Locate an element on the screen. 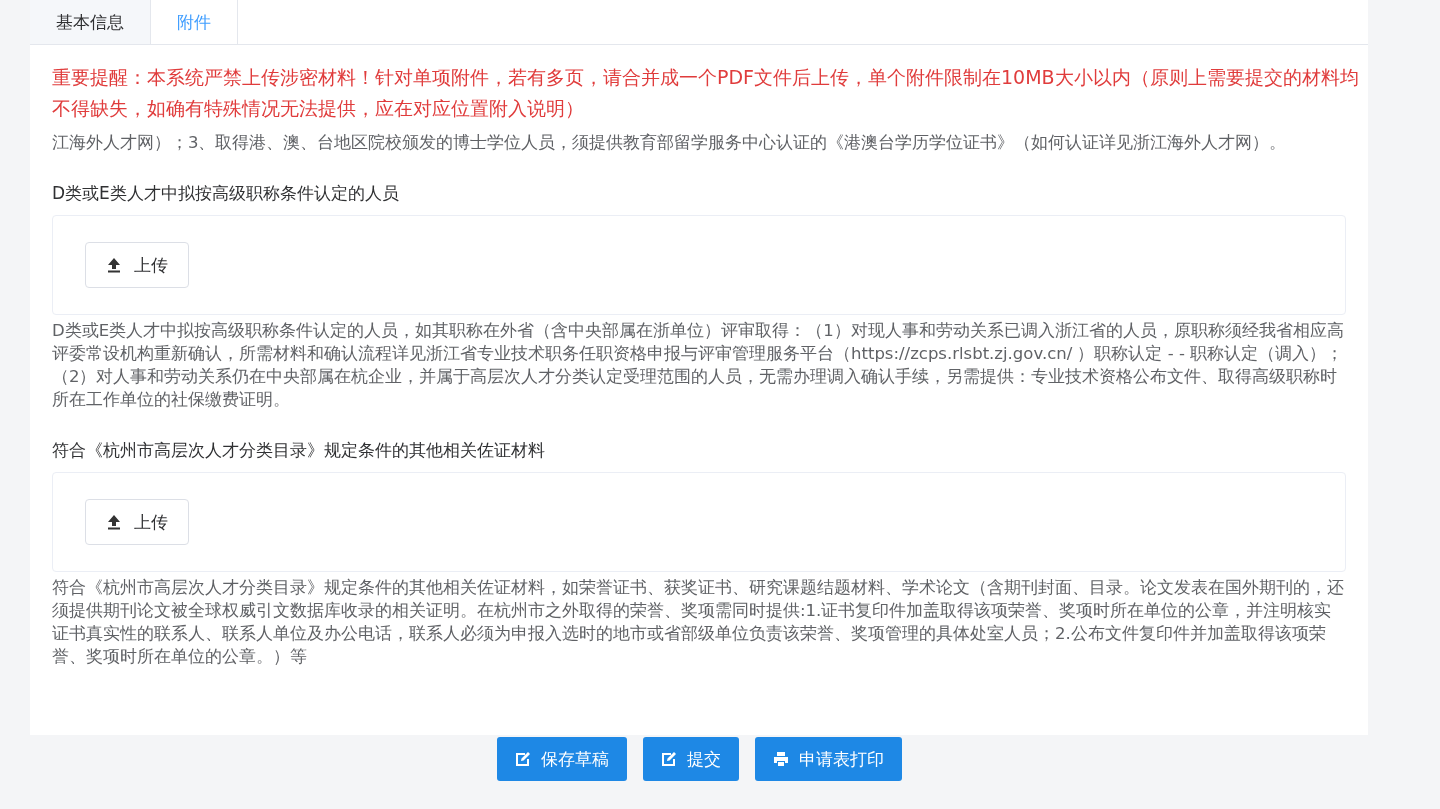  section-title: 符合《杭州市高层次人才分类目录》规定条件的其他相关佐证材料 is located at coordinates (299, 450).